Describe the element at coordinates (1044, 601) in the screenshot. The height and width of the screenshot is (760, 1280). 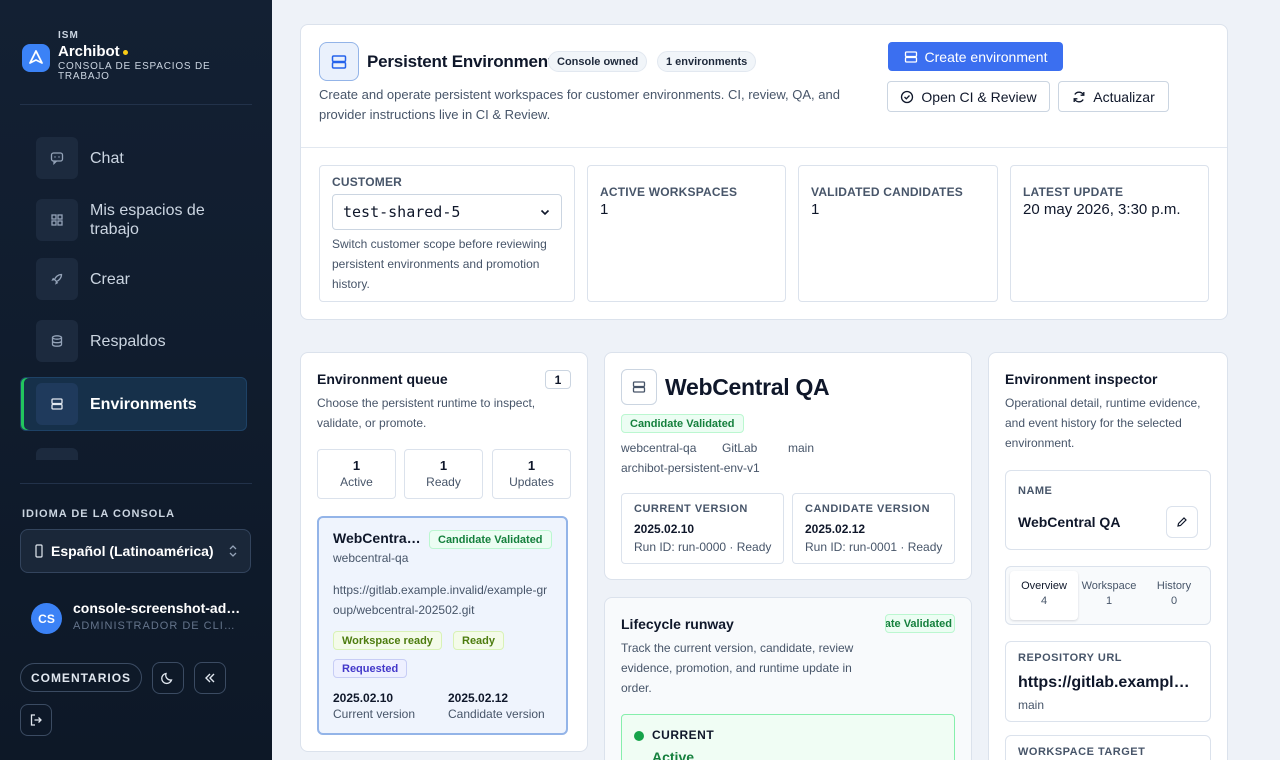
I see `tab-count: 4` at that location.